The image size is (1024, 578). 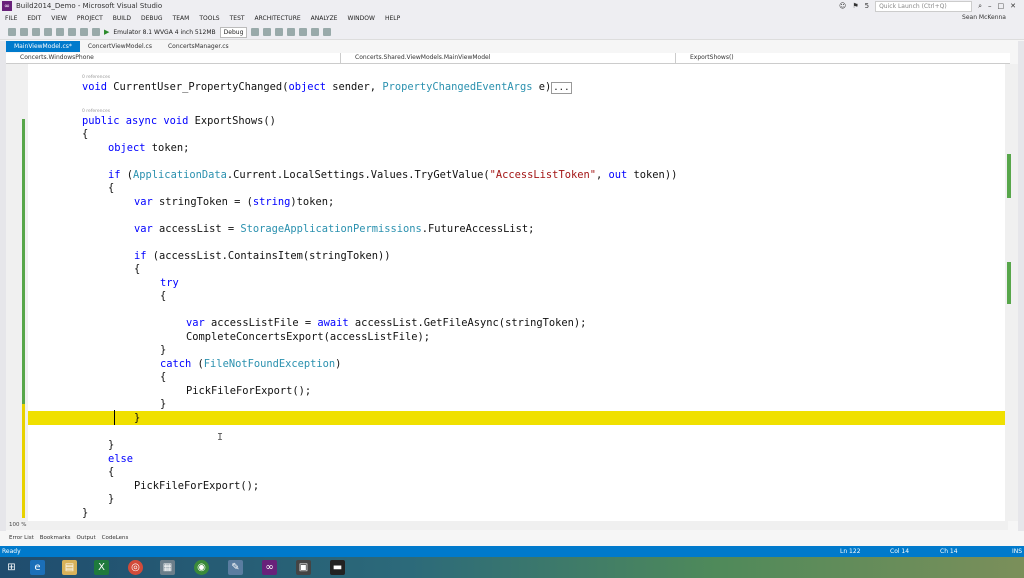 I want to click on notes-app-icon: ✎, so click(x=235, y=567).